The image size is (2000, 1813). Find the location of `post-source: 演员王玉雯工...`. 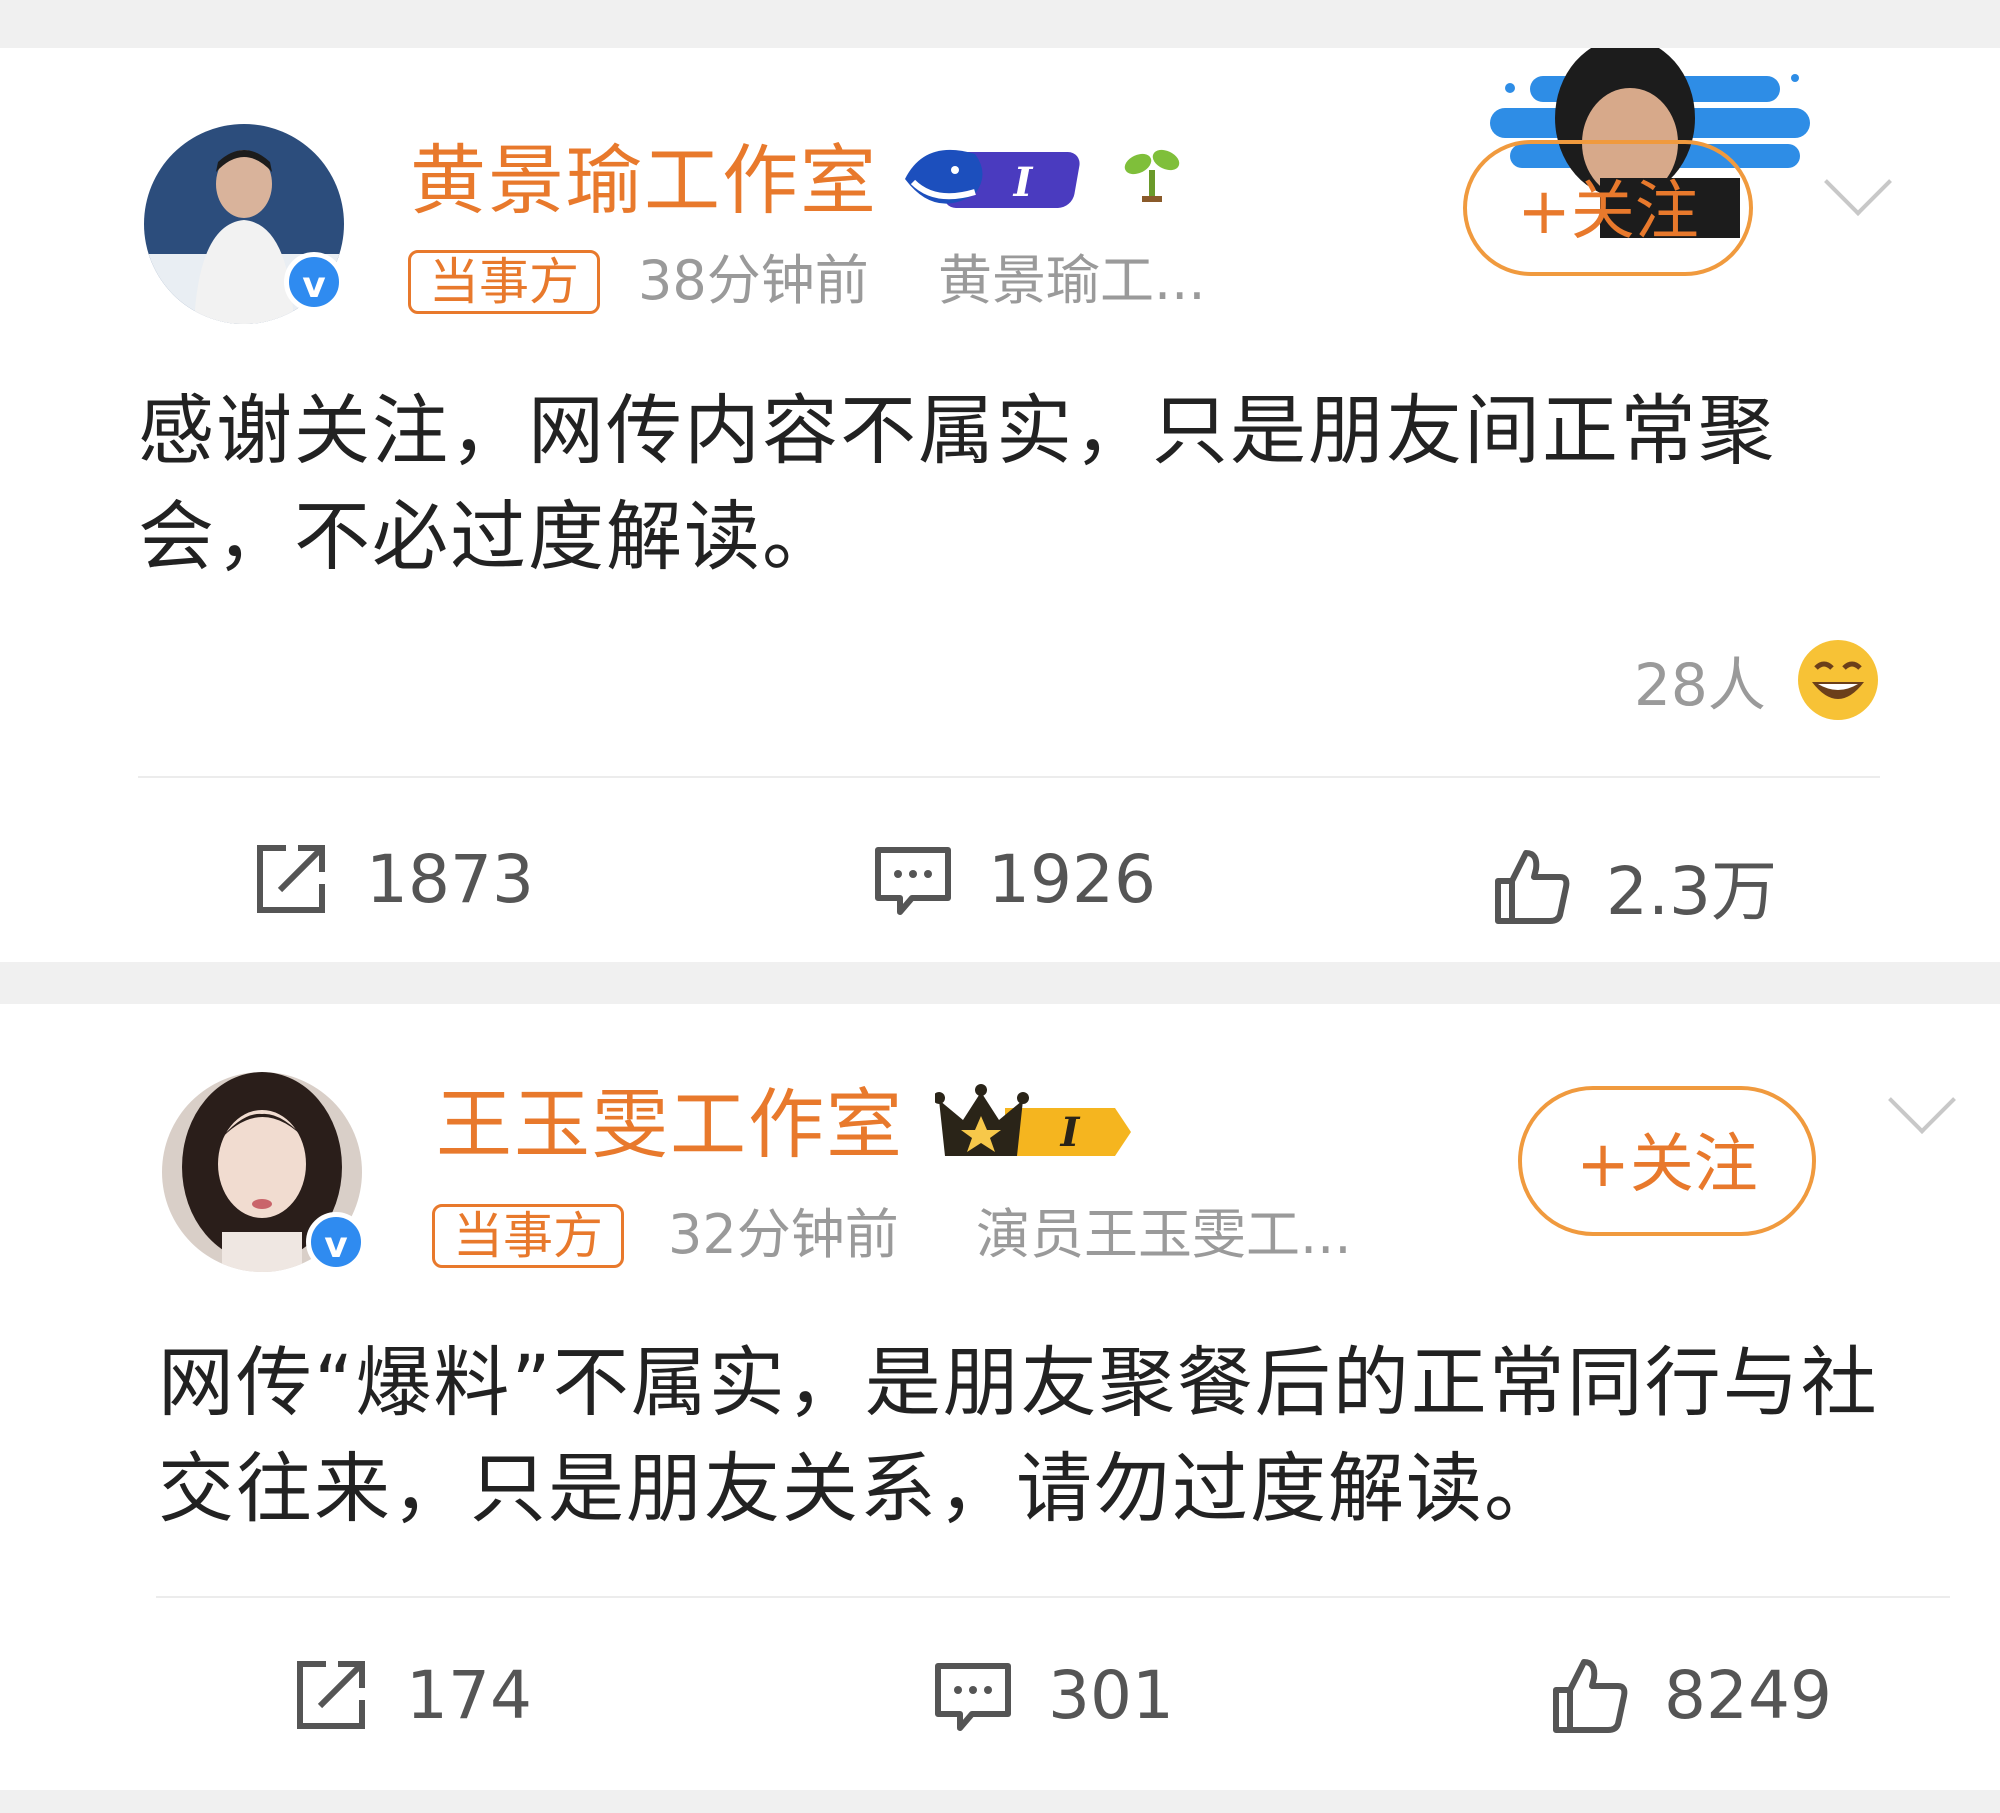

post-source: 演员王玉雯工... is located at coordinates (1164, 1235).